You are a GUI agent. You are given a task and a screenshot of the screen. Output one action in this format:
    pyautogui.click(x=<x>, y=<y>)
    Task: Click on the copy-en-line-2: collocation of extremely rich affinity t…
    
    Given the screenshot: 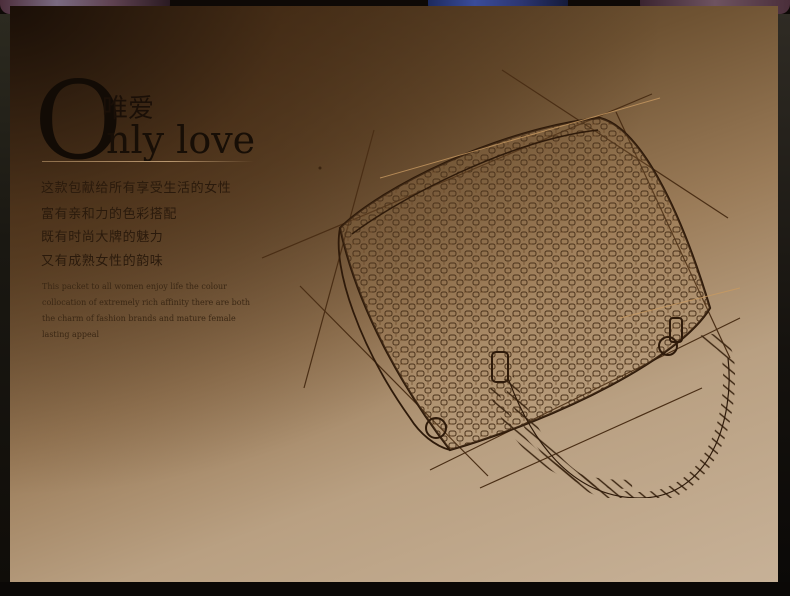 What is the action you would take?
    pyautogui.click(x=146, y=302)
    